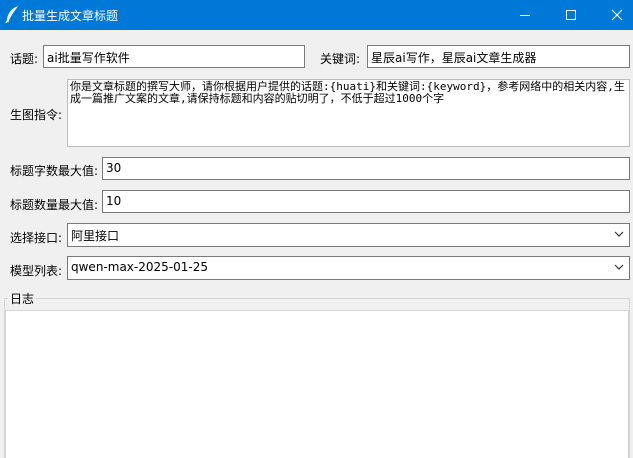 This screenshot has height=458, width=633. I want to click on api-label: 选择接口:, so click(36, 238).